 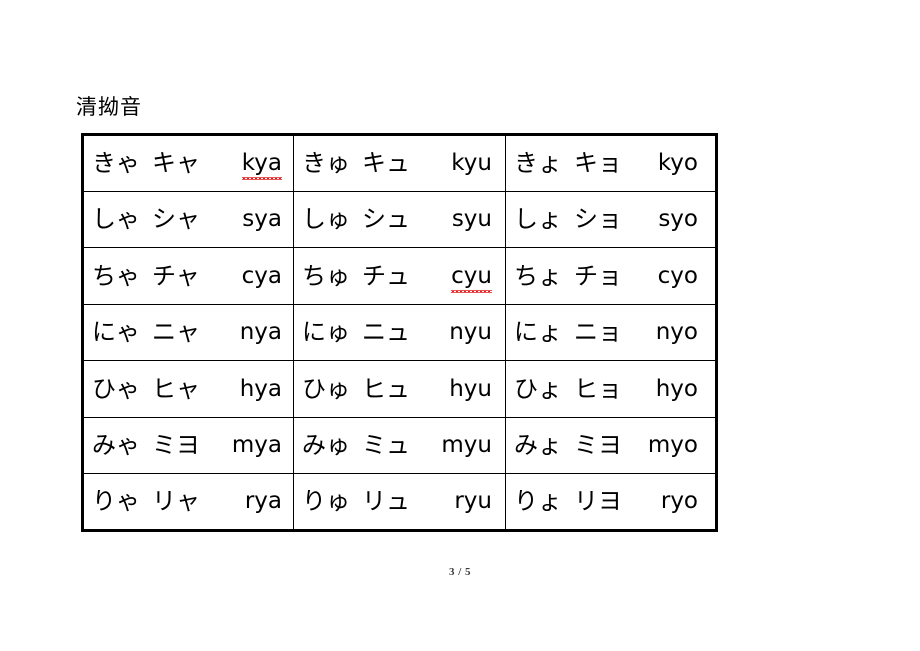 What do you see at coordinates (386, 445) in the screenshot?
I see `katakana-text: ミュ` at bounding box center [386, 445].